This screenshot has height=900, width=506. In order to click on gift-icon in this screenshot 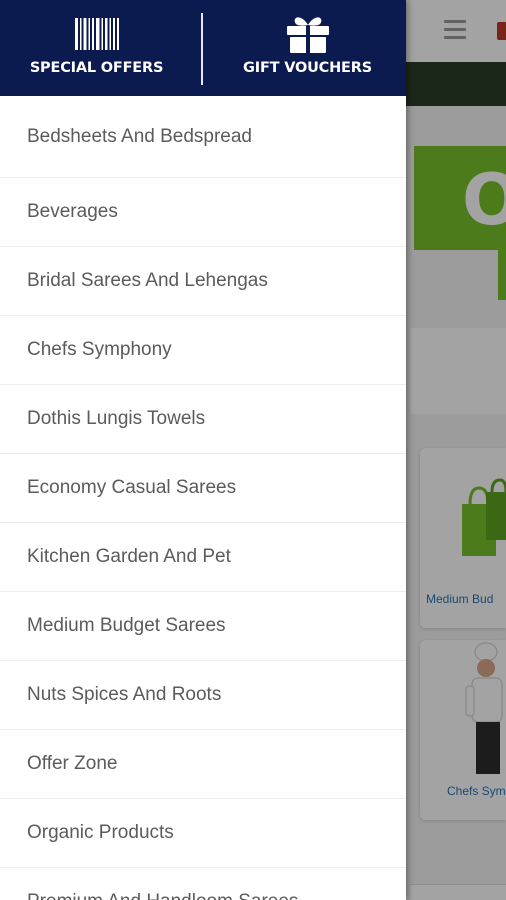, I will do `click(307, 35)`.